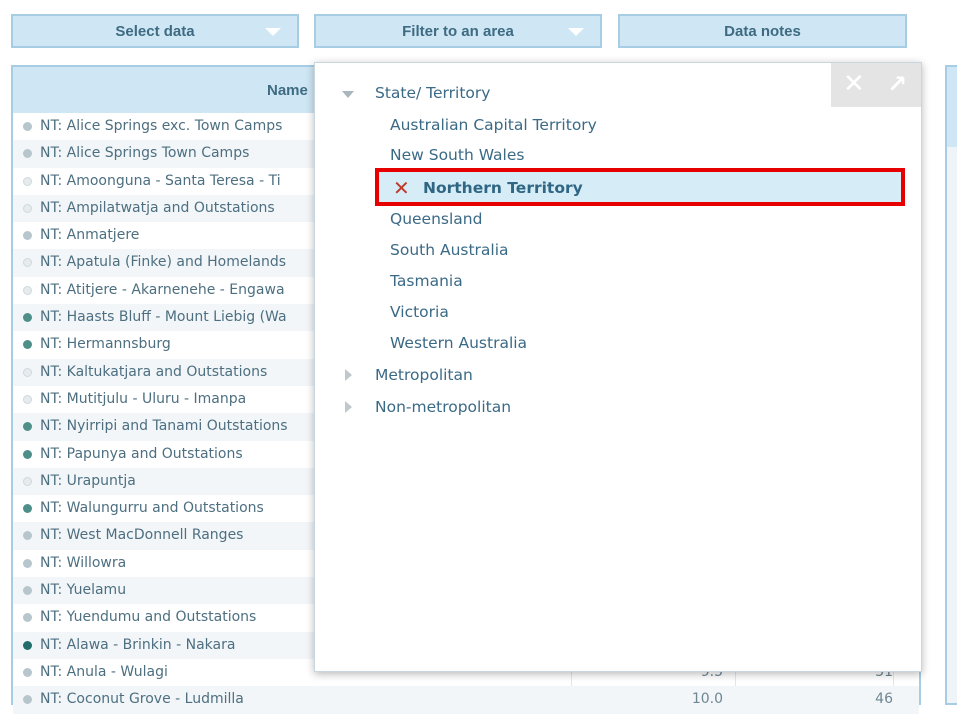  Describe the element at coordinates (640, 187) in the screenshot. I see `tree-item-northern-territory-selected: ✕ Northern Territory` at that location.